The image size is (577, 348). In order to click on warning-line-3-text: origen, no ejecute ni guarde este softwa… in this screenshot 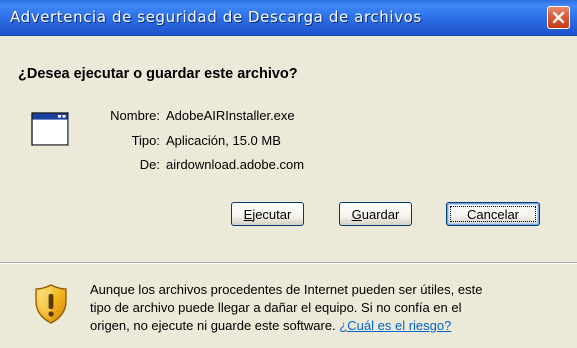, I will do `click(213, 325)`.